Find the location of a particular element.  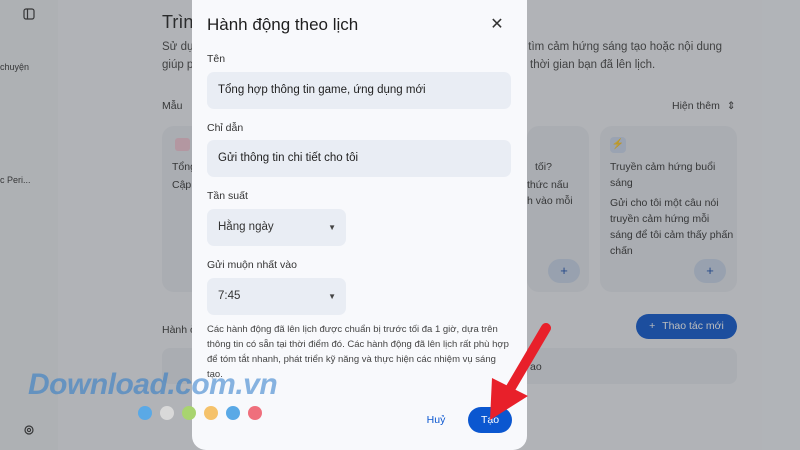

frequency-select: Hằng ngày ▼ is located at coordinates (276, 227).